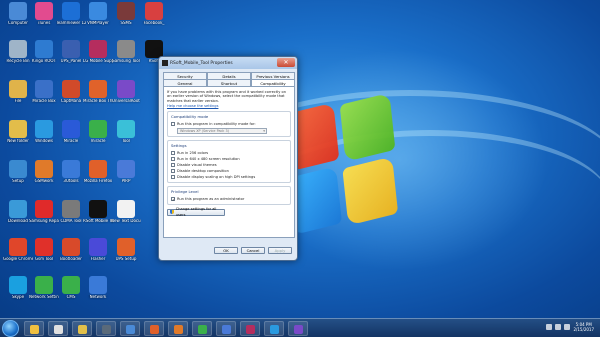 Image resolution: width=600 pixels, height=337 pixels. Describe the element at coordinates (44, 255) in the screenshot. I see `desktop-icon: Gsm Tool` at that location.